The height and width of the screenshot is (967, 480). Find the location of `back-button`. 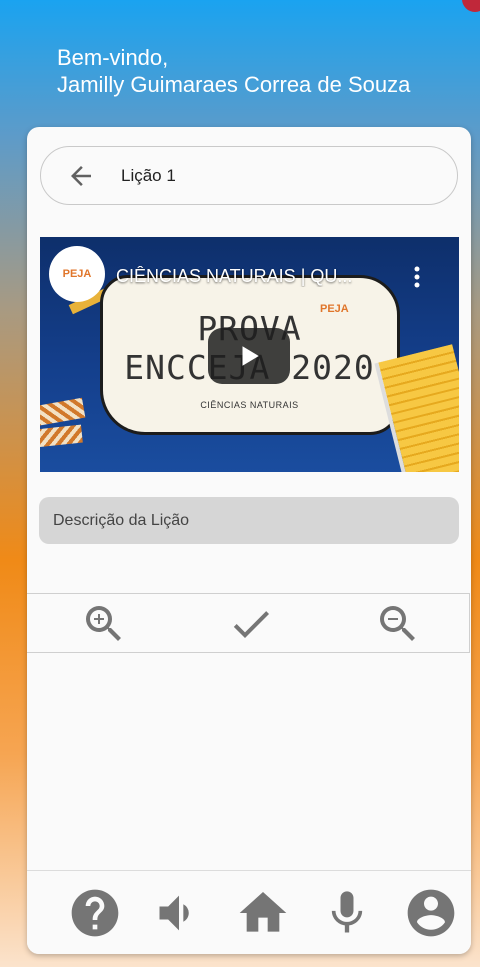

back-button is located at coordinates (81, 175).